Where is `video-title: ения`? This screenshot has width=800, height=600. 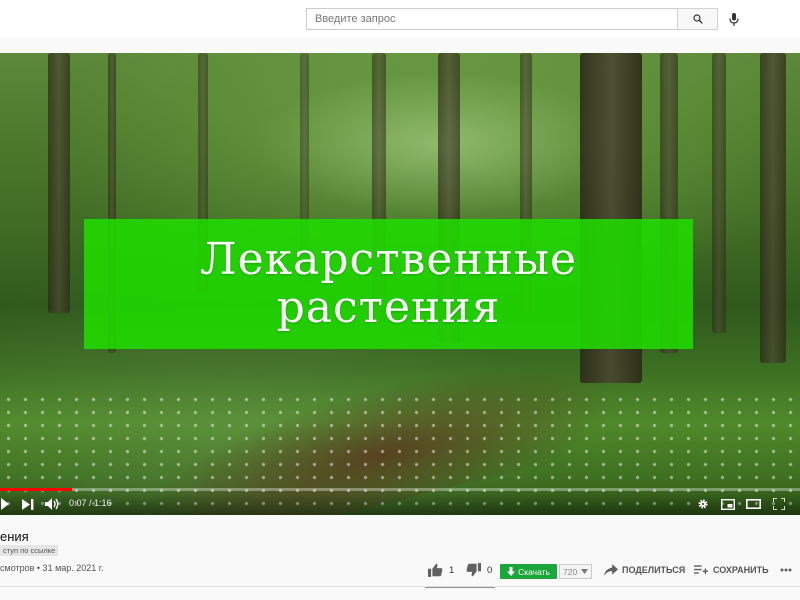
video-title: ения is located at coordinates (14, 536).